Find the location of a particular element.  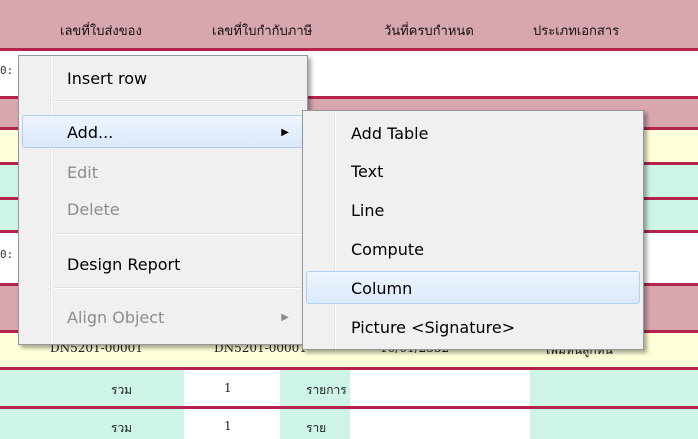

menu-item-label: Picture <Signature> is located at coordinates (433, 327).